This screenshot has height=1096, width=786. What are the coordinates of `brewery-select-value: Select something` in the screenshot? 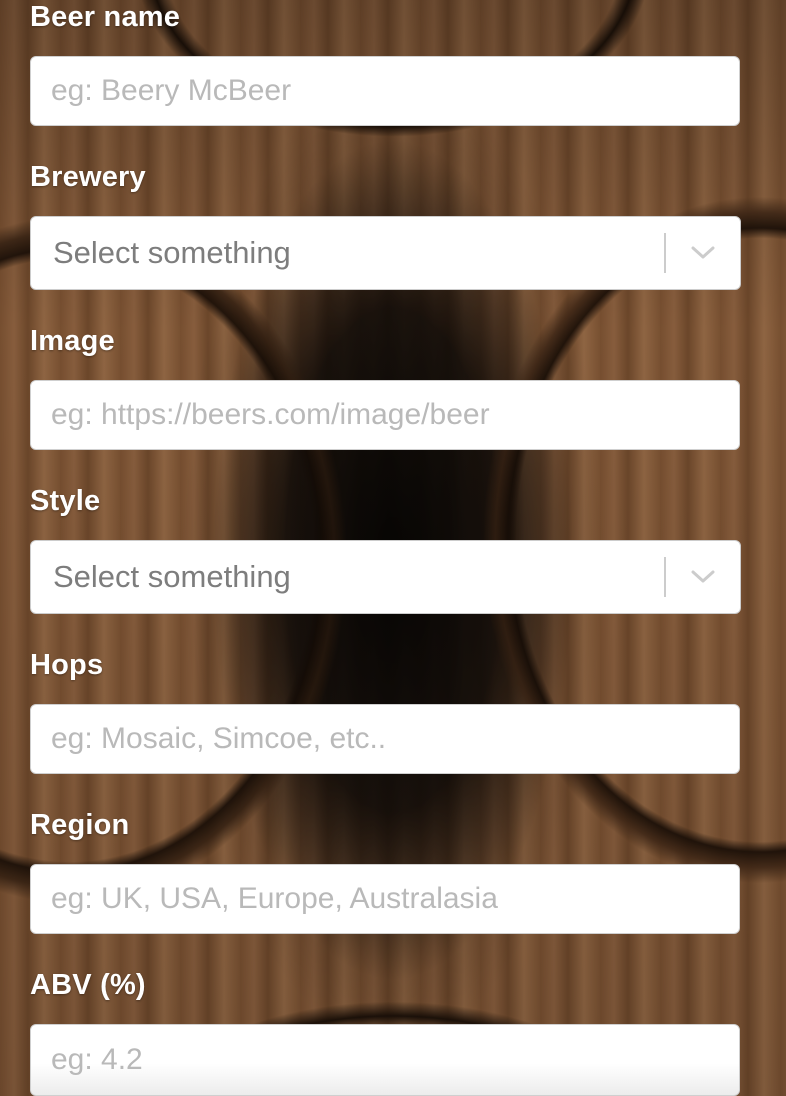 It's located at (172, 252).